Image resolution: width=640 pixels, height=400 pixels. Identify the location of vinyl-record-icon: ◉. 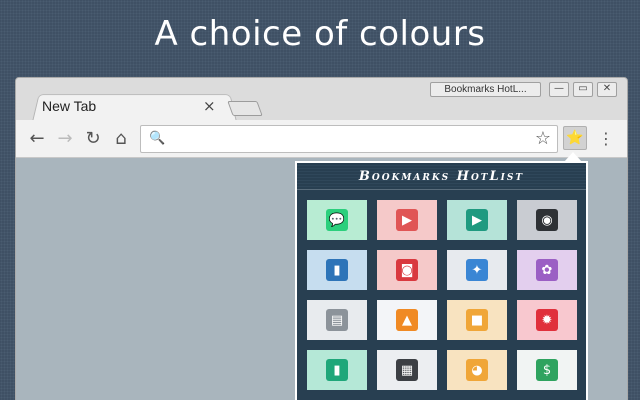
(547, 220).